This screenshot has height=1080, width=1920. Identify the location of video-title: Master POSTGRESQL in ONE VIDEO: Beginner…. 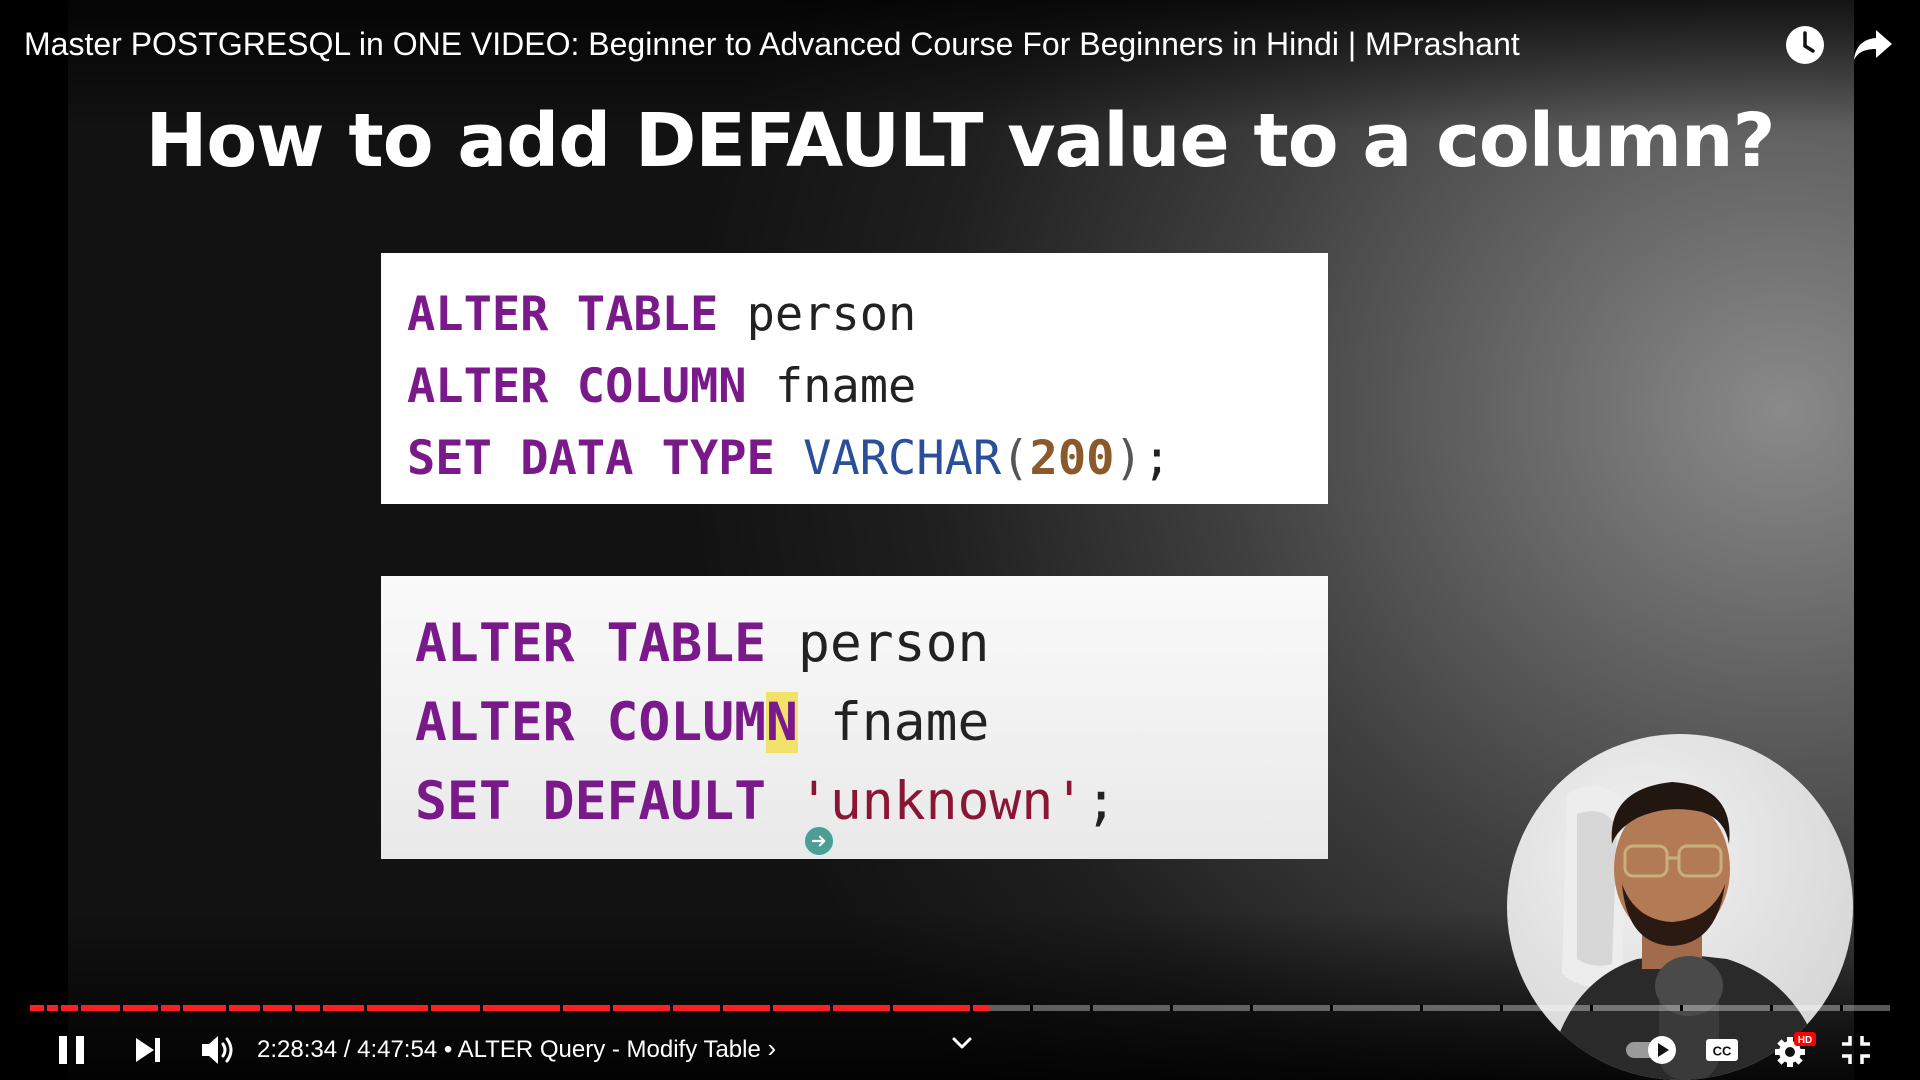
(772, 44).